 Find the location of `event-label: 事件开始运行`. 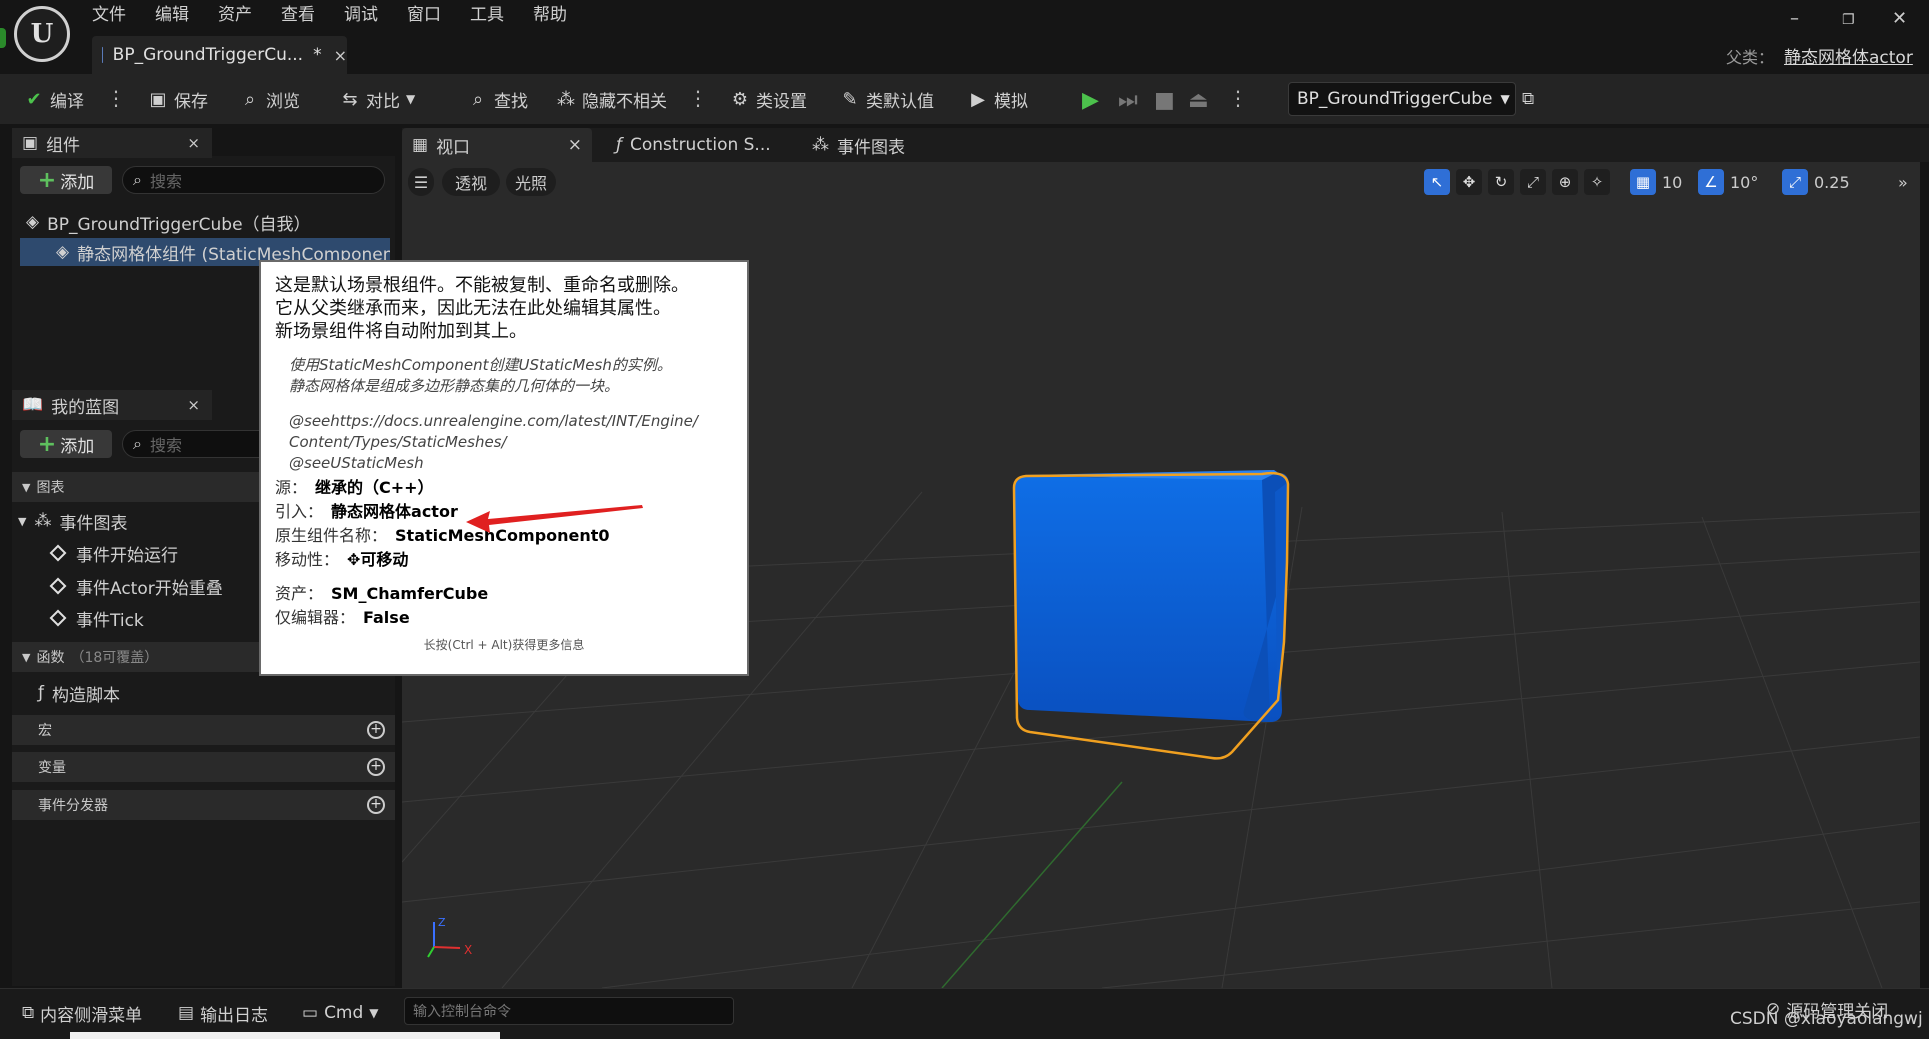

event-label: 事件开始运行 is located at coordinates (127, 555).